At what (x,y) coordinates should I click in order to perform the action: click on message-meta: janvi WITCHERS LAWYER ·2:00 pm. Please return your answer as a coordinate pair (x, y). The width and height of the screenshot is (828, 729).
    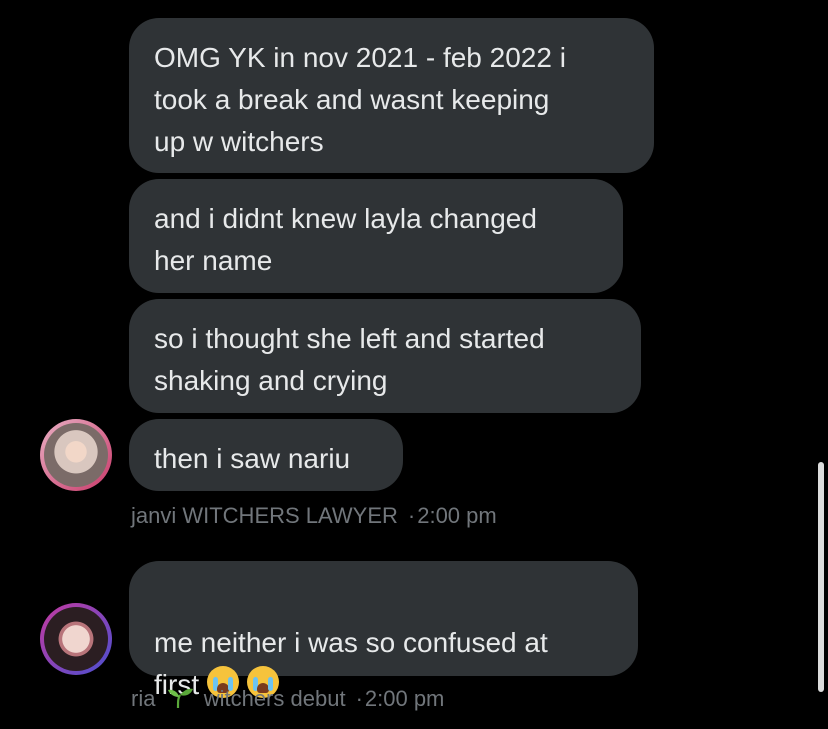
    Looking at the image, I should click on (314, 516).